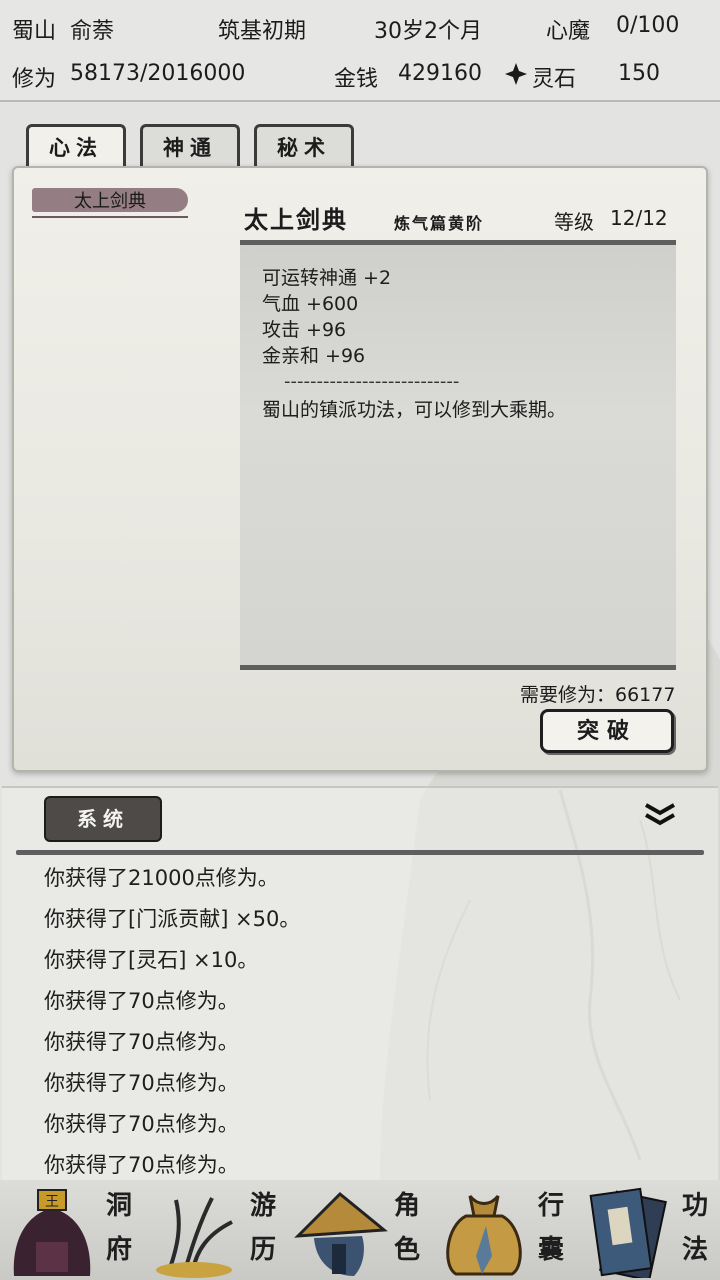  I want to click on nav-travel-label-2: 历, so click(262, 1250).